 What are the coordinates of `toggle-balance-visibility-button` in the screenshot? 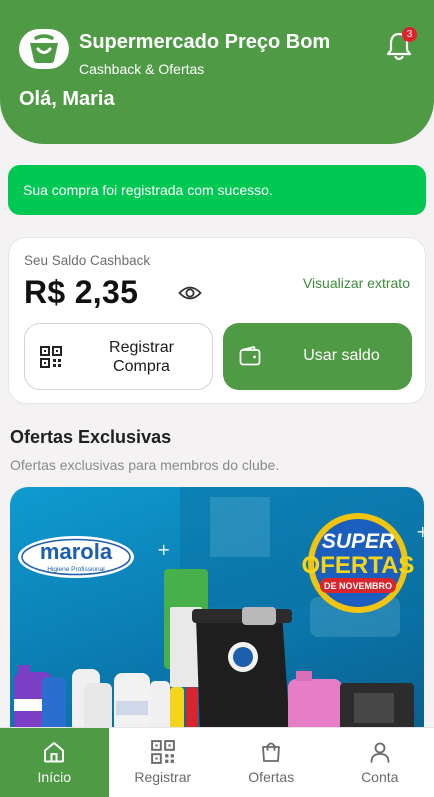 It's located at (190, 293).